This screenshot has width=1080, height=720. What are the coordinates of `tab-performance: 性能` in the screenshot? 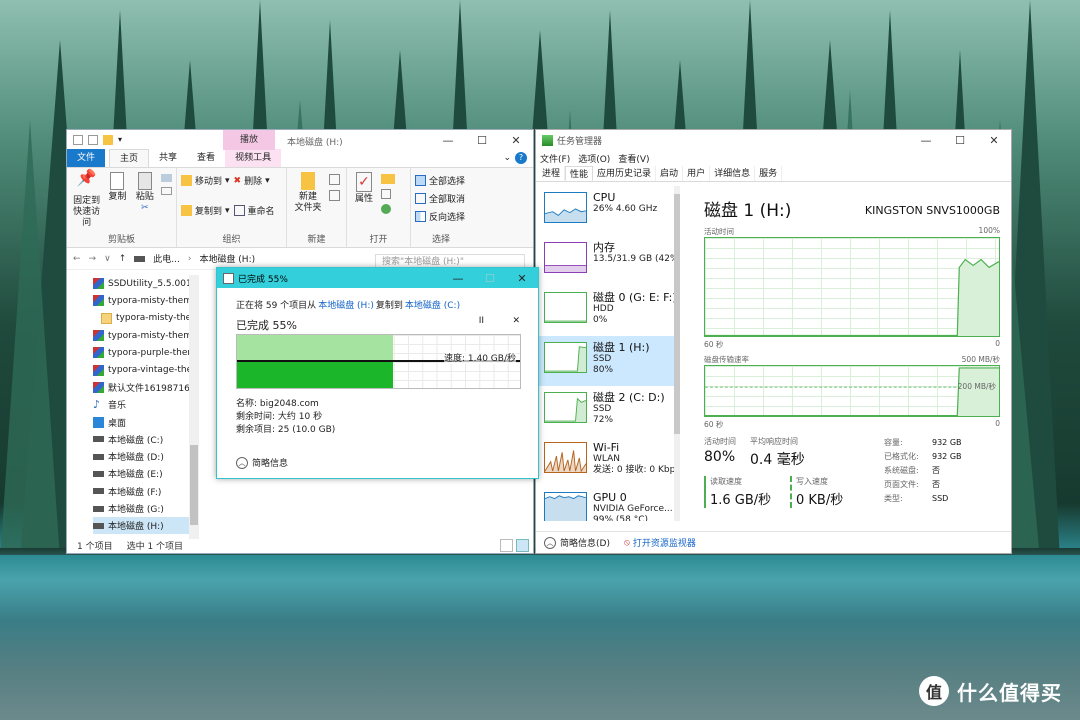 It's located at (579, 173).